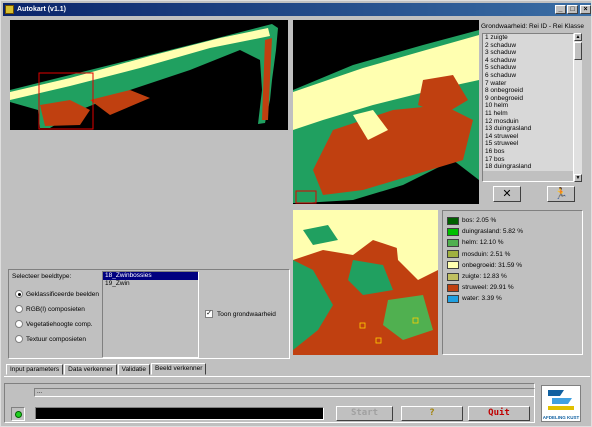 The image size is (592, 427). I want to click on tab-input-parameters: Input parameters, so click(35, 369).